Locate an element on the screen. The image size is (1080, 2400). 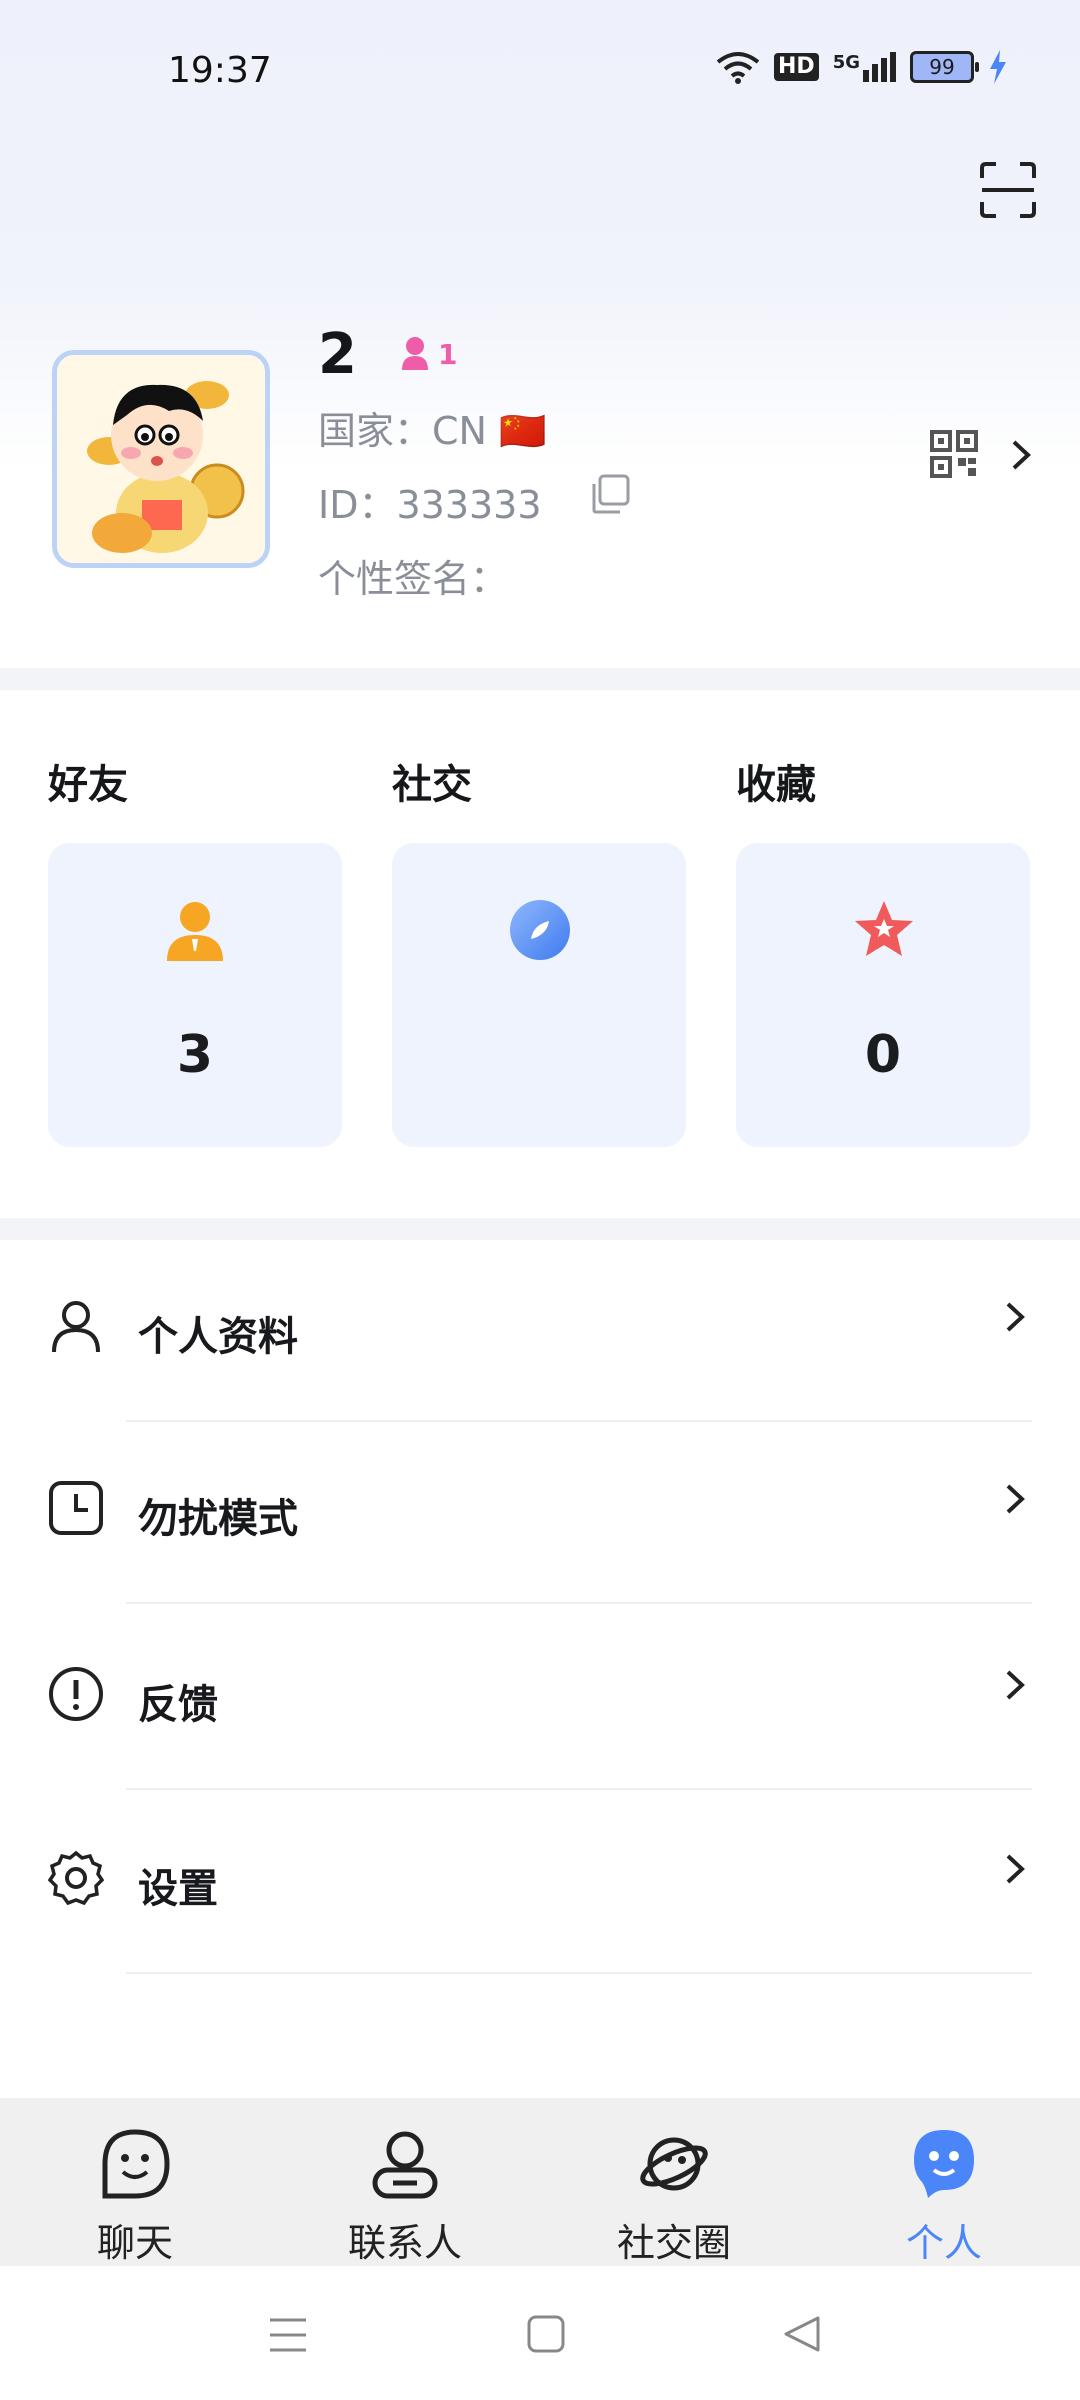
avatar is located at coordinates (161, 459).